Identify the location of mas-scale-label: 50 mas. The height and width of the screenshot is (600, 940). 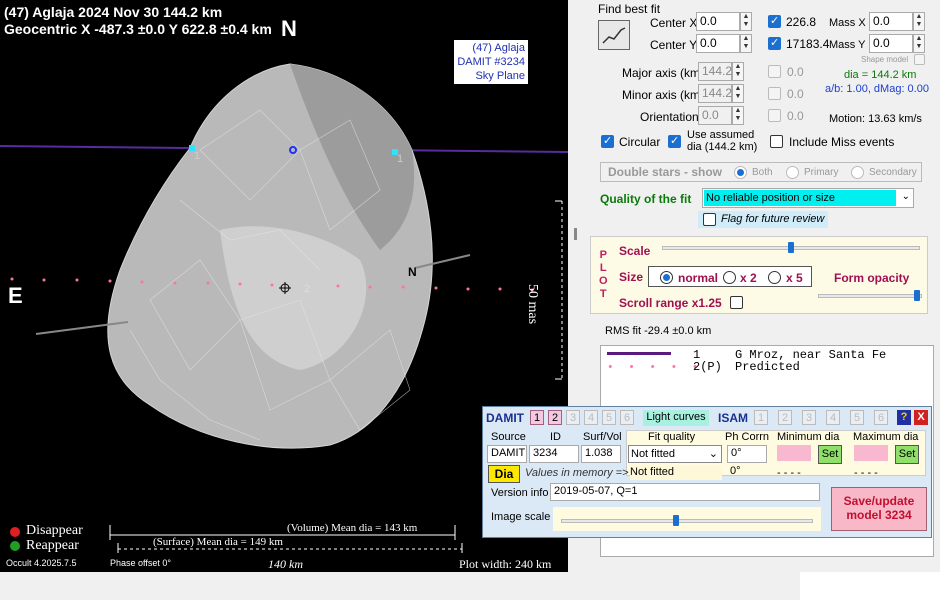
(532, 304).